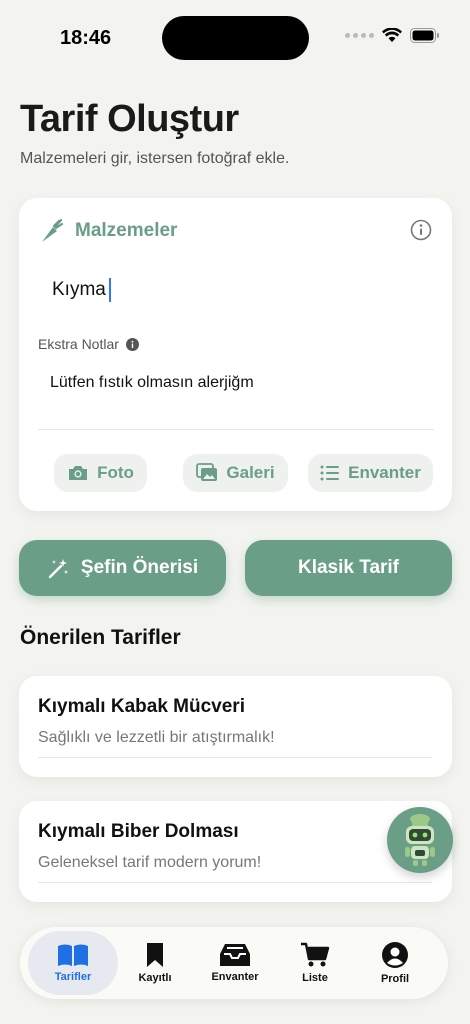  I want to click on recipe-description: Sağlıklı ve lezzetli bir atıştırmalık!, so click(156, 737).